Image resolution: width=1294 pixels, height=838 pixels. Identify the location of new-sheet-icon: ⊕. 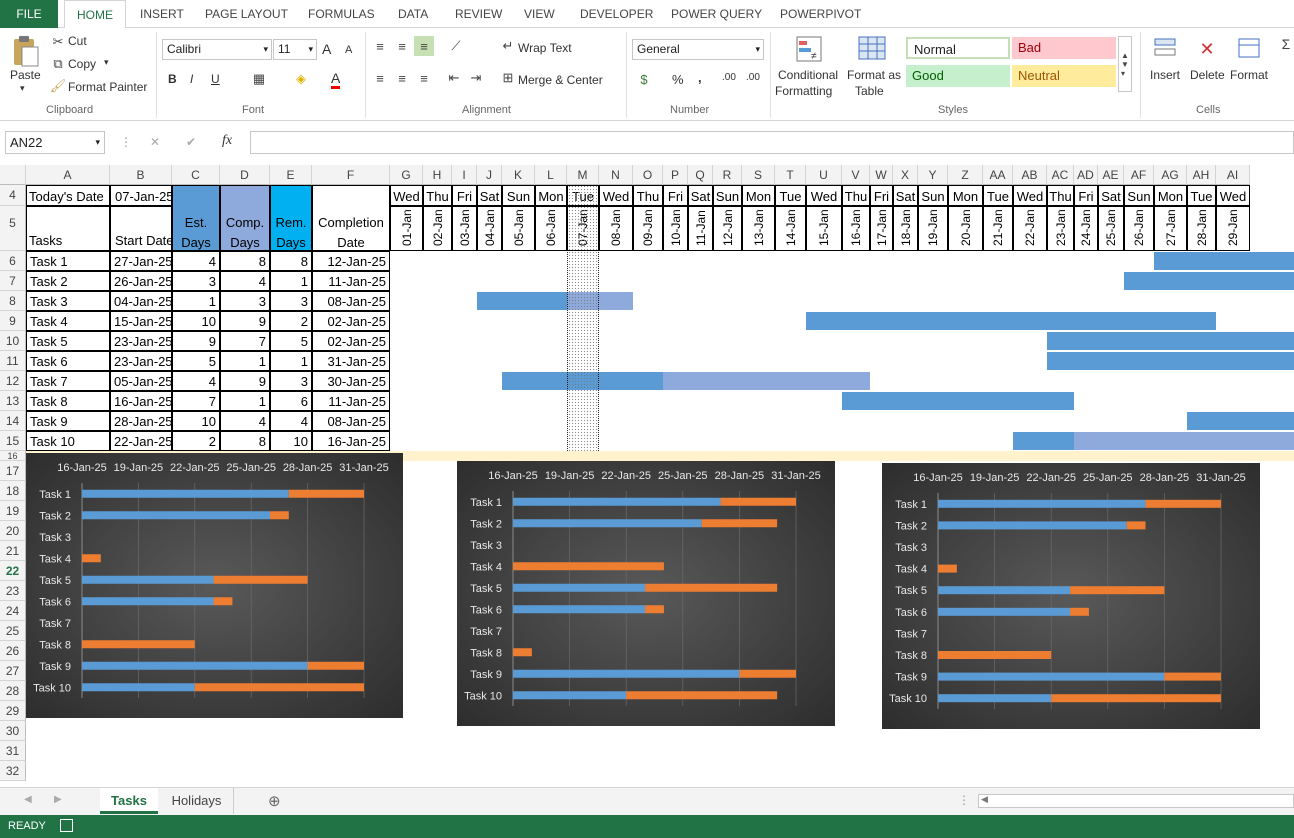
(274, 801).